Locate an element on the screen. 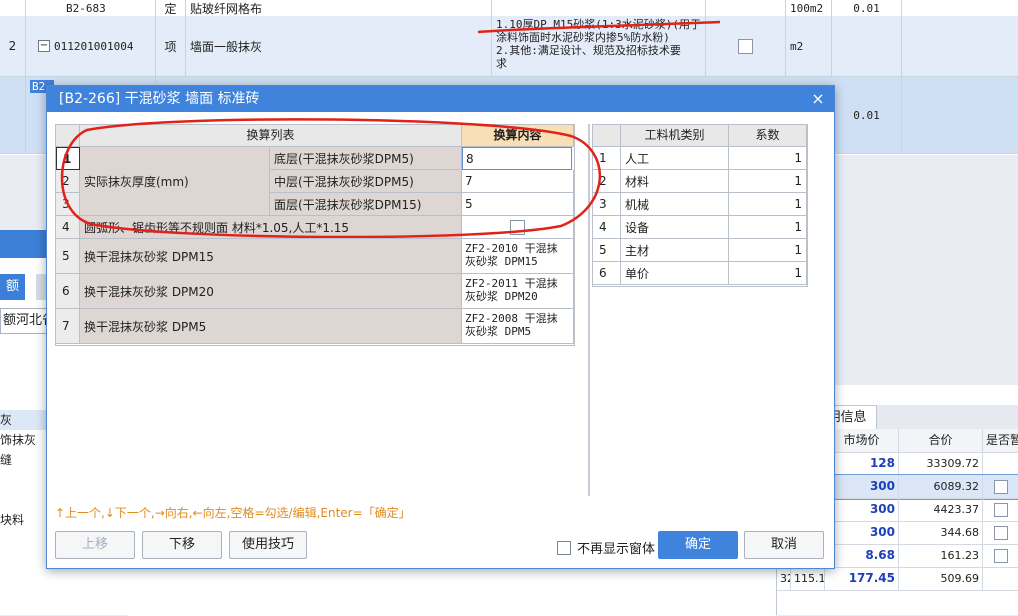 This screenshot has height=616, width=1018. replace-dpm15-value: ZF2-2010 干混抹 灰砂浆 DPM15 is located at coordinates (518, 256).